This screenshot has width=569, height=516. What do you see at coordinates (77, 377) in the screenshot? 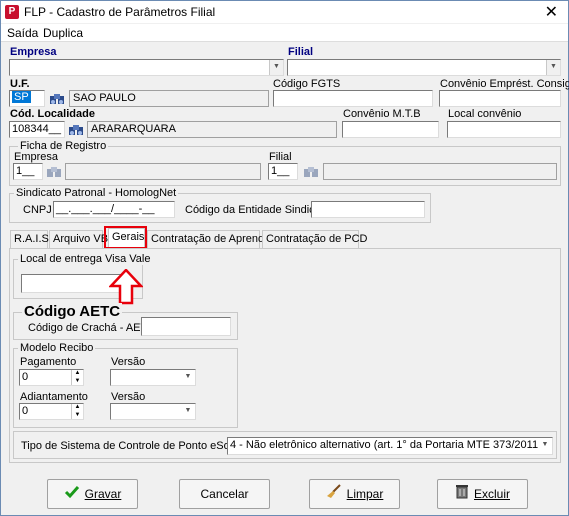
I see `pagamento-spinner: ▲ ▼` at bounding box center [77, 377].